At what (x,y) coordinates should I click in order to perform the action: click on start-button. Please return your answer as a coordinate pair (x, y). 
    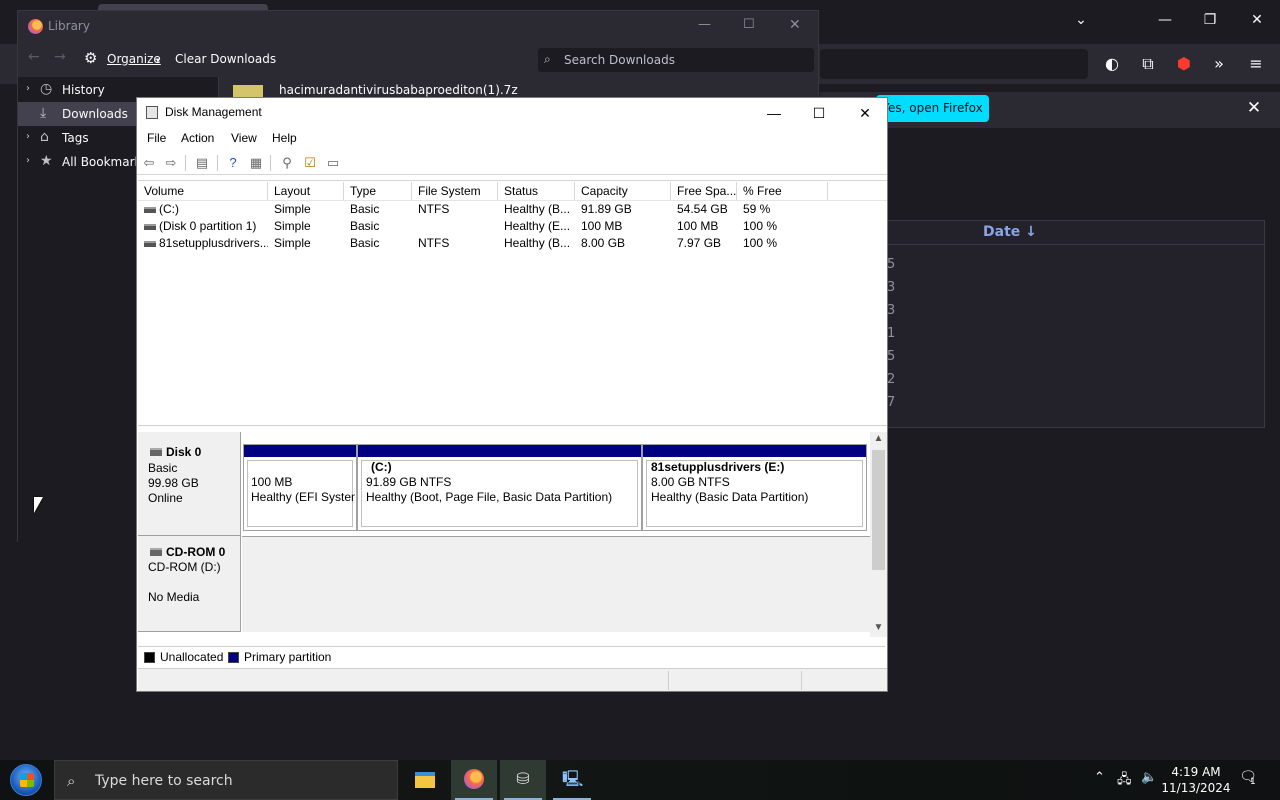
    Looking at the image, I should click on (26, 780).